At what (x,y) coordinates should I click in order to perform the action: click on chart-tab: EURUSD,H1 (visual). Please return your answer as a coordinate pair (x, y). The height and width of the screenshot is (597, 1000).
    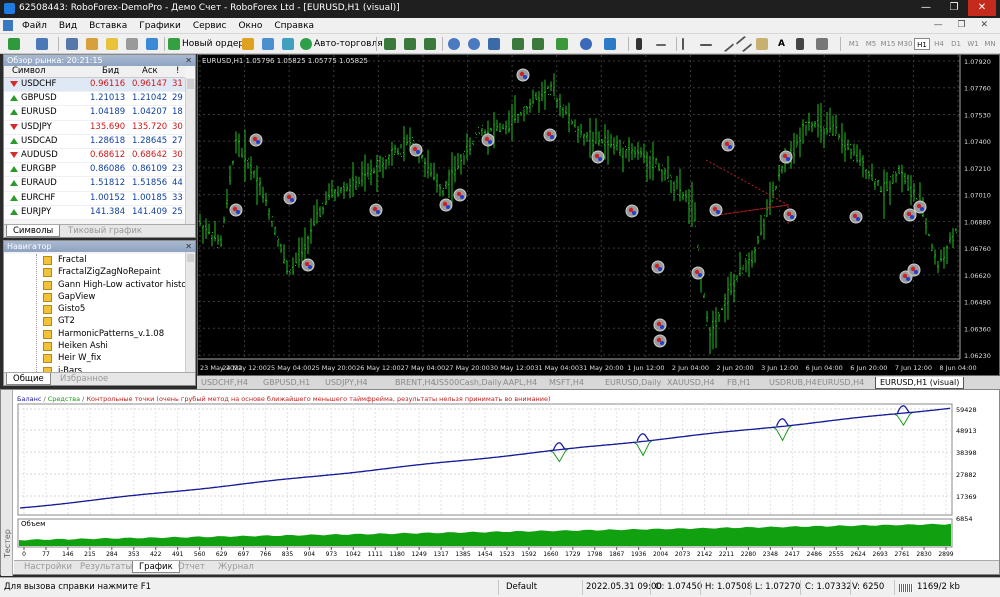
    Looking at the image, I should click on (920, 383).